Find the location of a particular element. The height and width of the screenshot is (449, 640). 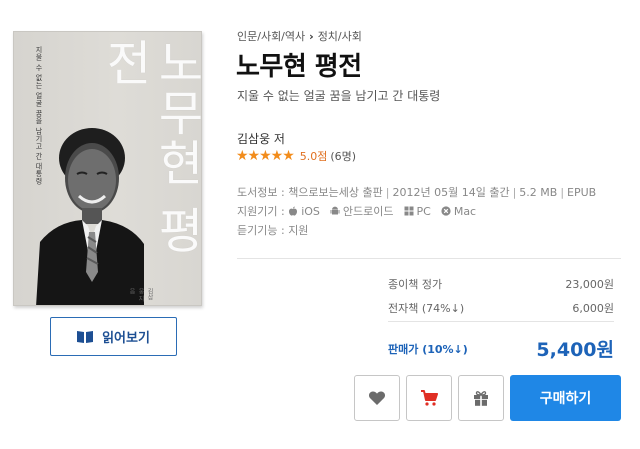

preview-button: 읽어보기 is located at coordinates (113, 336).